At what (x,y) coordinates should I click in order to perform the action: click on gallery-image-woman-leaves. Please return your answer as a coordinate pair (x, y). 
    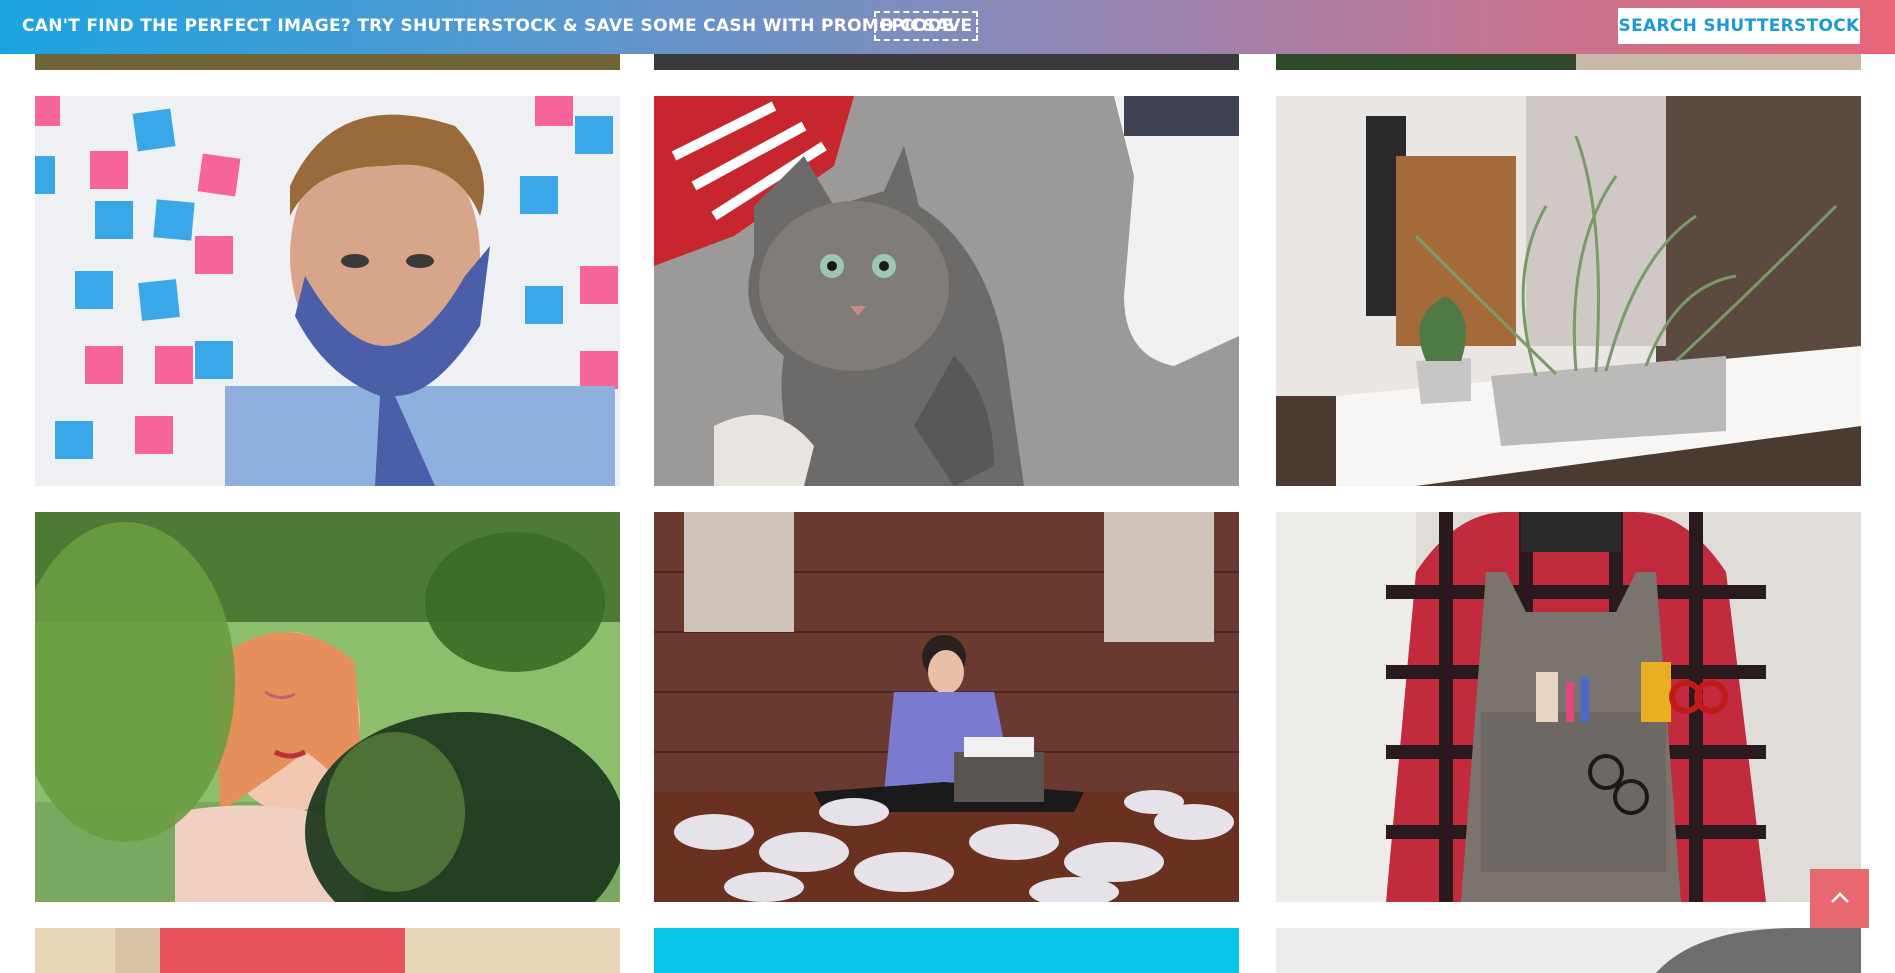
    Looking at the image, I should click on (327, 707).